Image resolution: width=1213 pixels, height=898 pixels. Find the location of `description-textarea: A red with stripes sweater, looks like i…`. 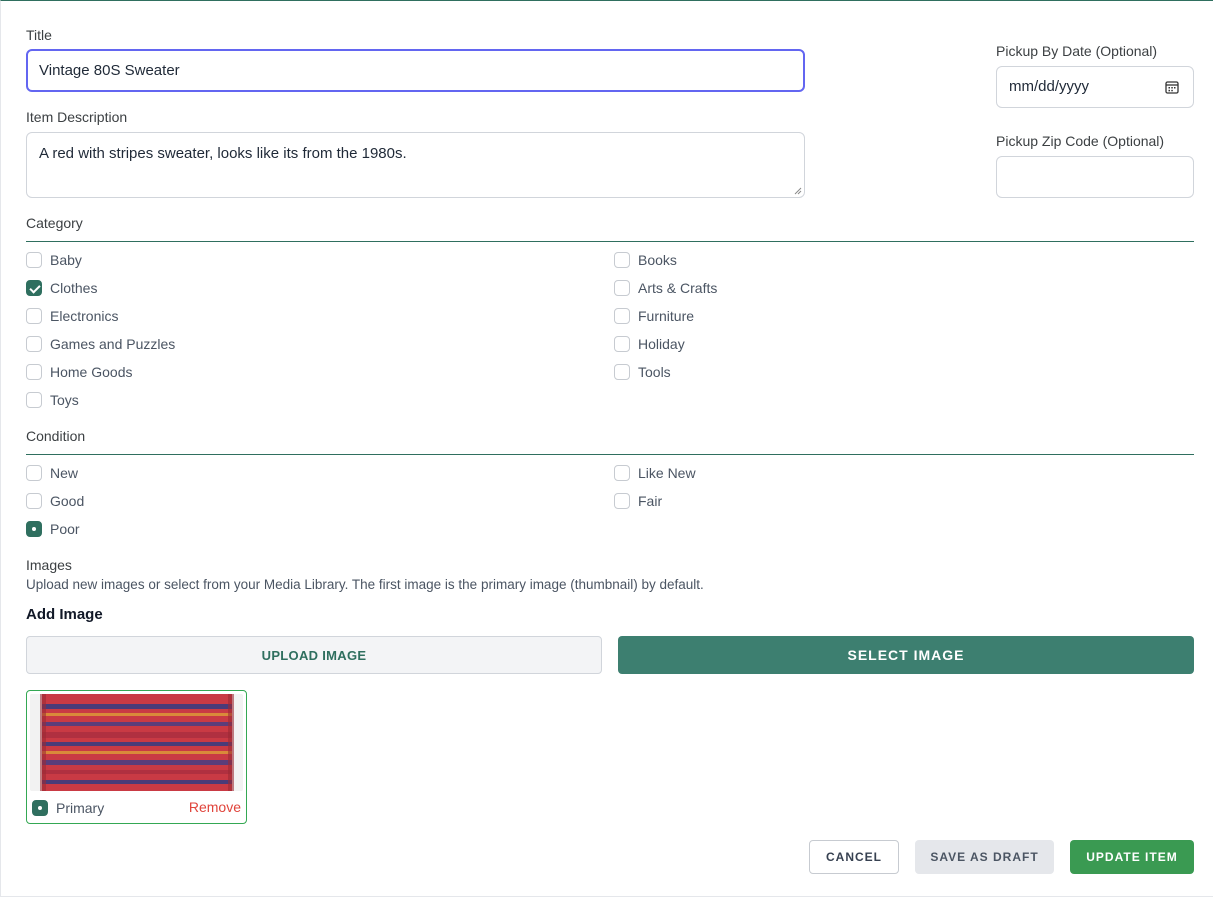

description-textarea: A red with stripes sweater, looks like i… is located at coordinates (415, 165).